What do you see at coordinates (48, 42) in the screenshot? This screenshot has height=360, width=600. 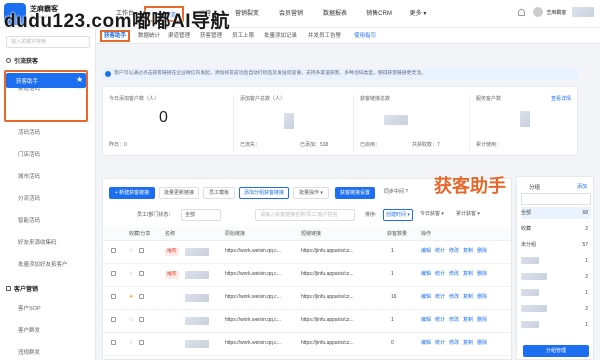 I see `sidebar-search-input: 输入关键字搜索` at bounding box center [48, 42].